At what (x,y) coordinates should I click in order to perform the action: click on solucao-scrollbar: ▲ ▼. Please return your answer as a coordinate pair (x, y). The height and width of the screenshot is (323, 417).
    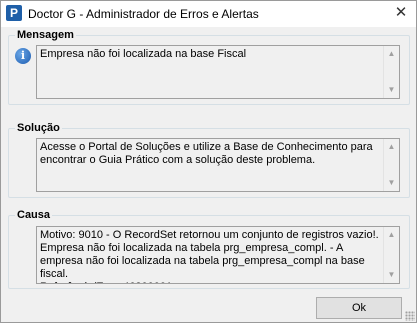
    Looking at the image, I should click on (391, 165).